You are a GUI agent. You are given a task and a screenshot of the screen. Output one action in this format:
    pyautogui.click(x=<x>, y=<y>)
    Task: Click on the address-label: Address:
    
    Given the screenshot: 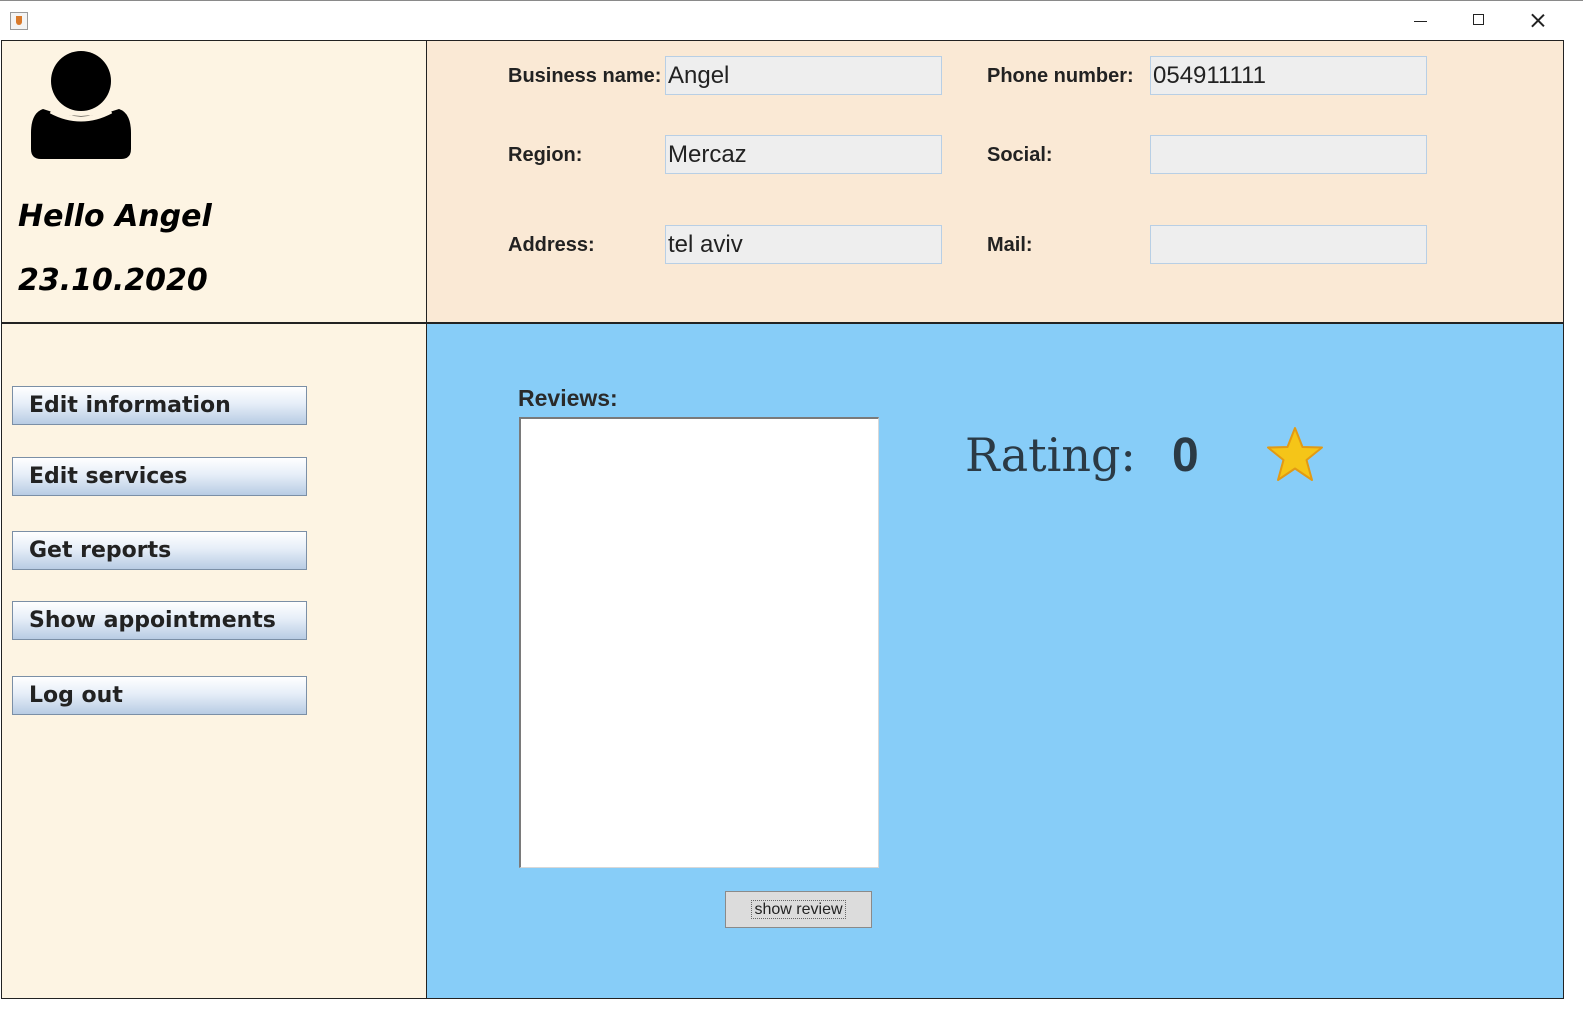 What is the action you would take?
    pyautogui.click(x=551, y=245)
    